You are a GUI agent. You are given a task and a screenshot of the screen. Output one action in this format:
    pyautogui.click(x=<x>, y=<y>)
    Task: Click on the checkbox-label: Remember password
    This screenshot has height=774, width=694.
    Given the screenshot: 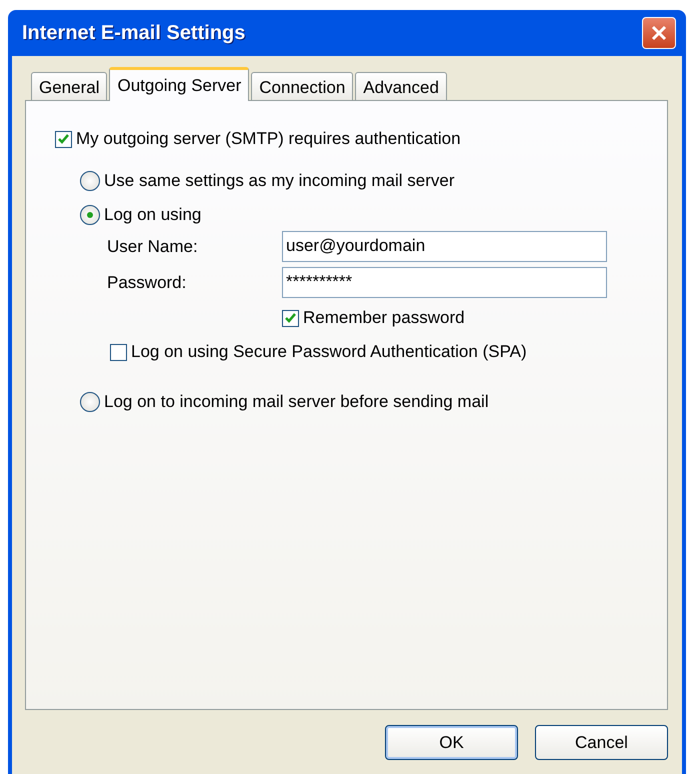 What is the action you would take?
    pyautogui.click(x=384, y=318)
    